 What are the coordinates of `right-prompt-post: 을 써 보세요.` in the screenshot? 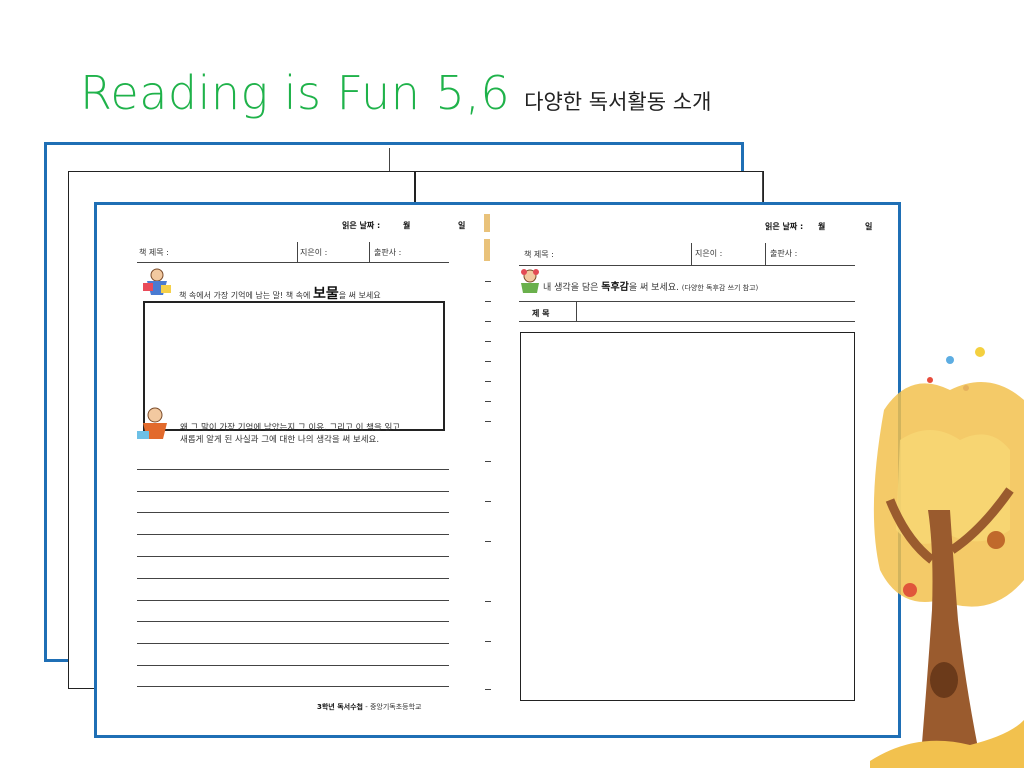 It's located at (653, 288).